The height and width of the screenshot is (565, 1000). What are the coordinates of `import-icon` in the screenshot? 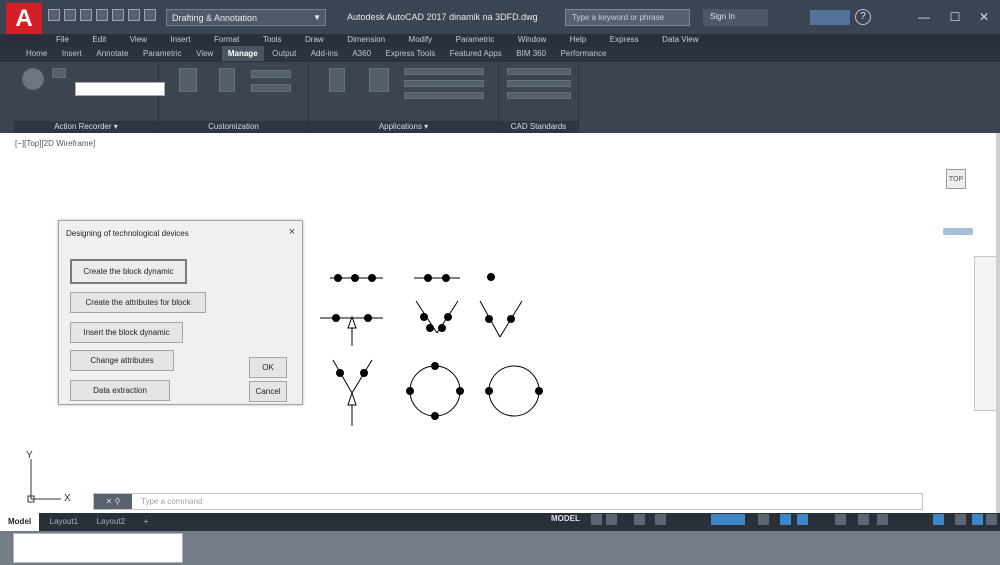 It's located at (271, 74).